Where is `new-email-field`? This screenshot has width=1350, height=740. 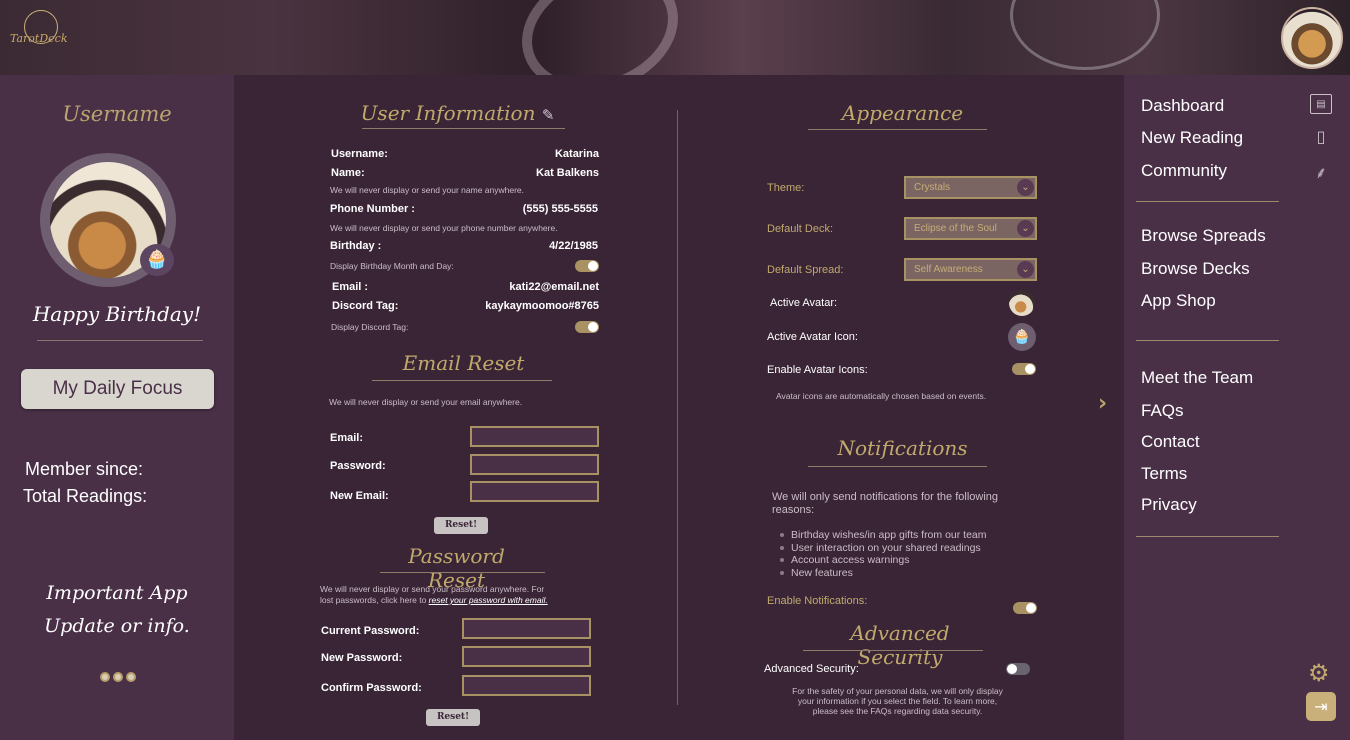
new-email-field is located at coordinates (534, 491).